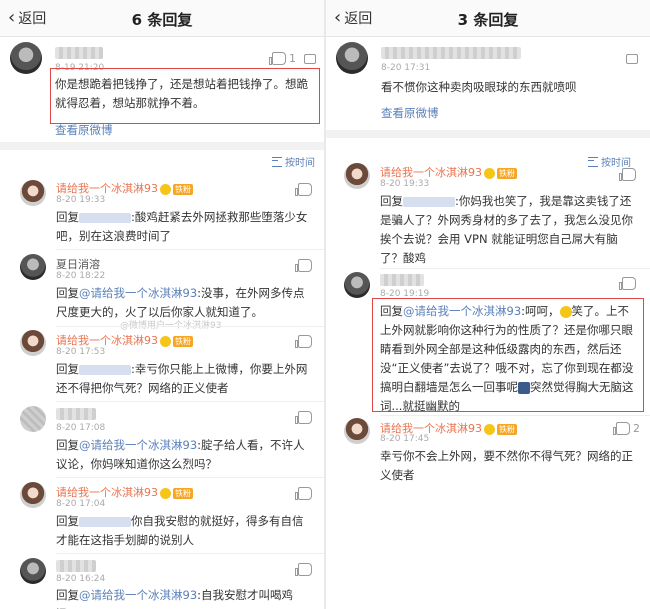 This screenshot has width=650, height=609. What do you see at coordinates (506, 465) in the screenshot?
I see `reply-text: 幸亏你不会上外网，要不然你不得气死？网络的正义使者` at bounding box center [506, 465].